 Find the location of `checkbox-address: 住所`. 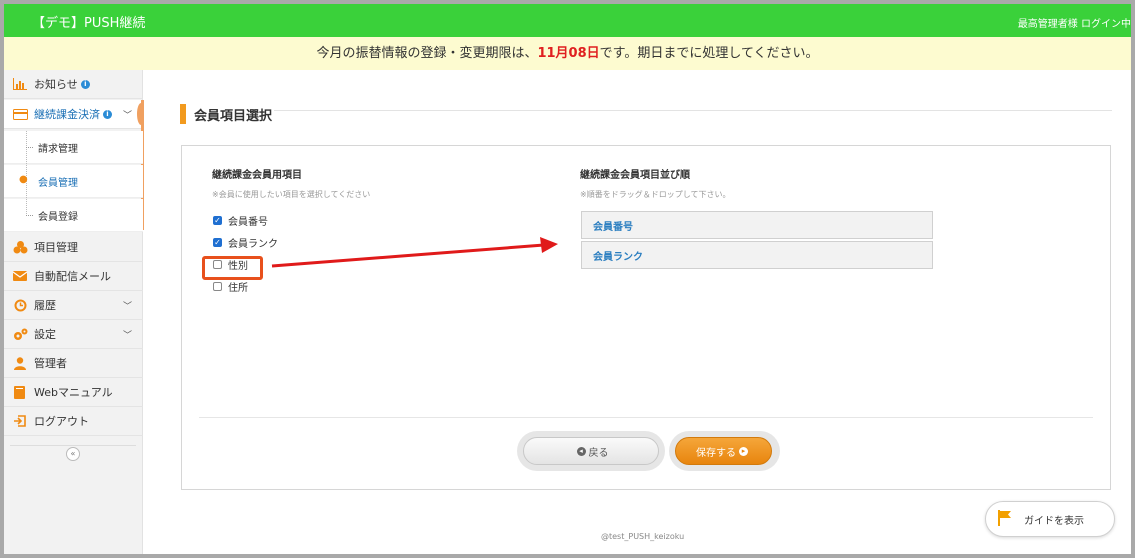

checkbox-address: 住所 is located at coordinates (230, 286).